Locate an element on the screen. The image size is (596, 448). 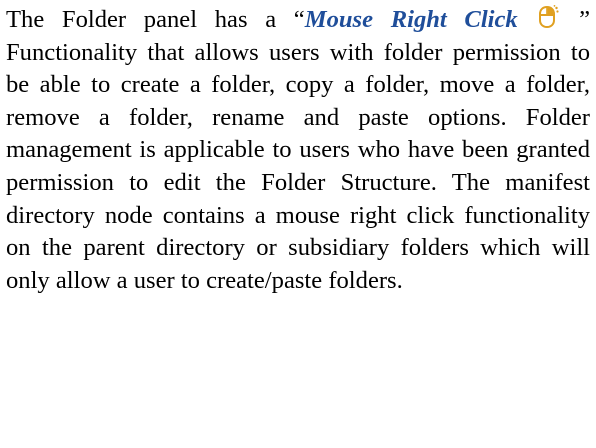
paragraph-intro: The Folder panel has a “ is located at coordinates (155, 19).